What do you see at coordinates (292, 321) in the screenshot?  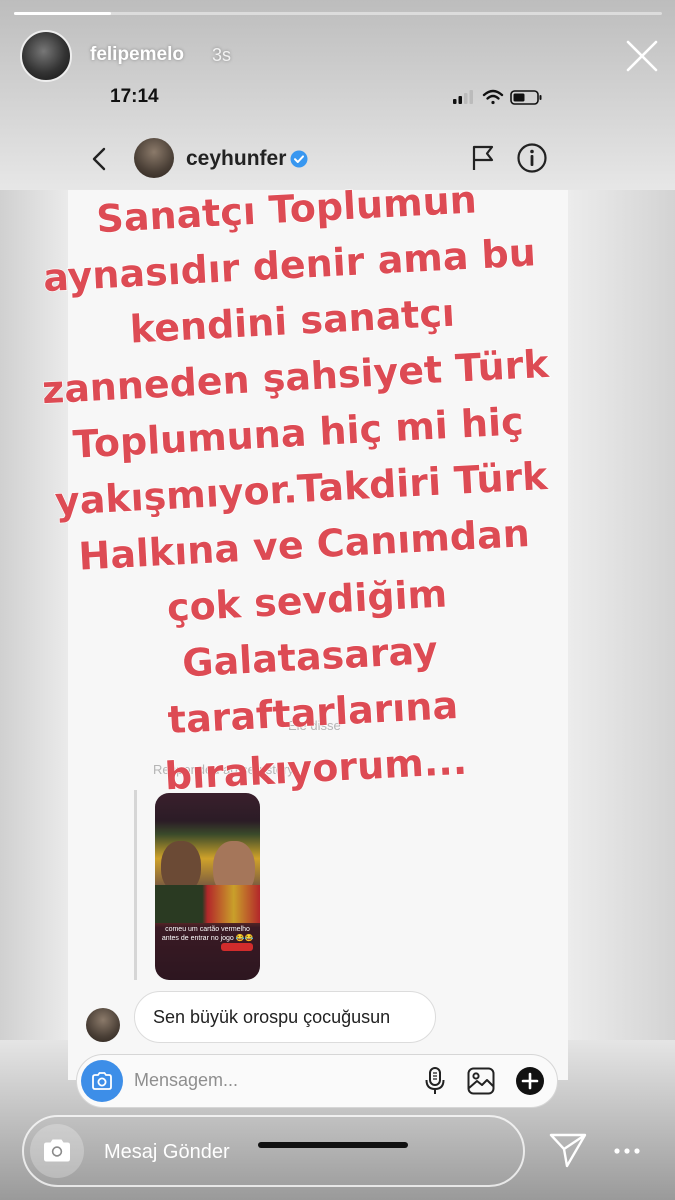 I see `overlay-line: kendini sanatçı` at bounding box center [292, 321].